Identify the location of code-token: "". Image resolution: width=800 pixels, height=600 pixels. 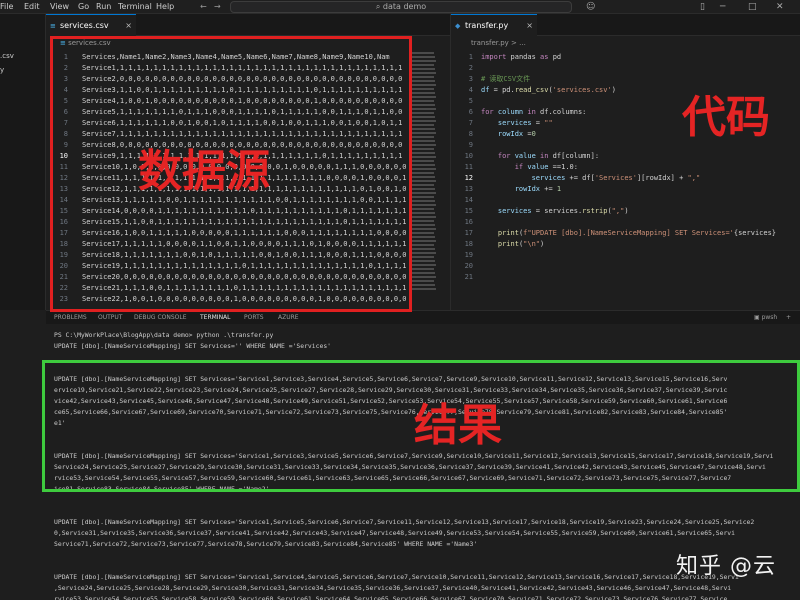
(548, 123).